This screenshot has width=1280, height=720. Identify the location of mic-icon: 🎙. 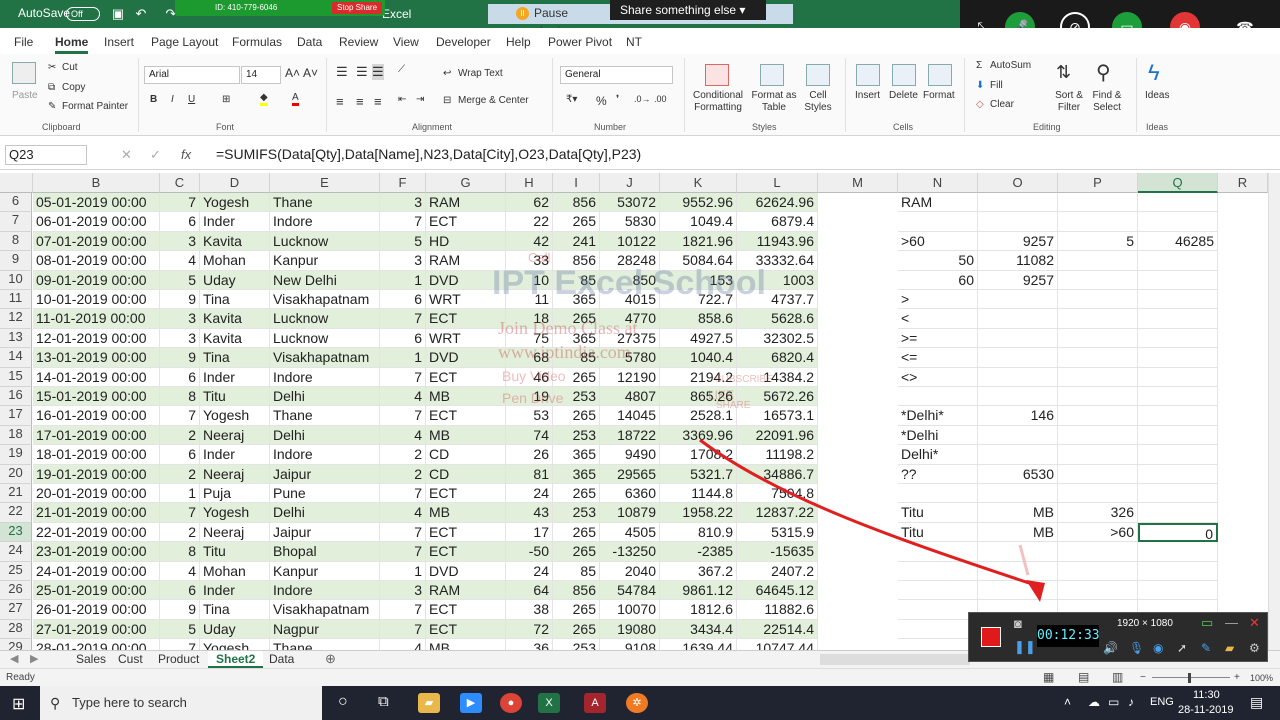
(1136, 648).